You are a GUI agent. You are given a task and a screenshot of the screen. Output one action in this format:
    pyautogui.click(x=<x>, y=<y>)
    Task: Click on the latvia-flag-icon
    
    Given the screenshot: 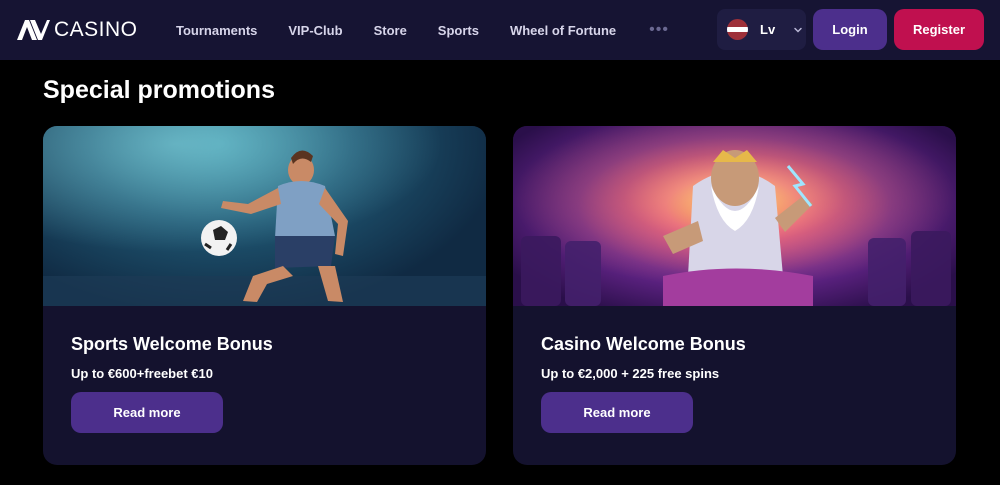 What is the action you would take?
    pyautogui.click(x=737, y=29)
    